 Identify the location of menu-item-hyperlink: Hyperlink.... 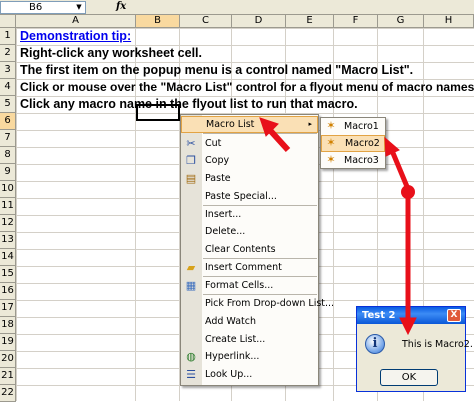
(249, 356).